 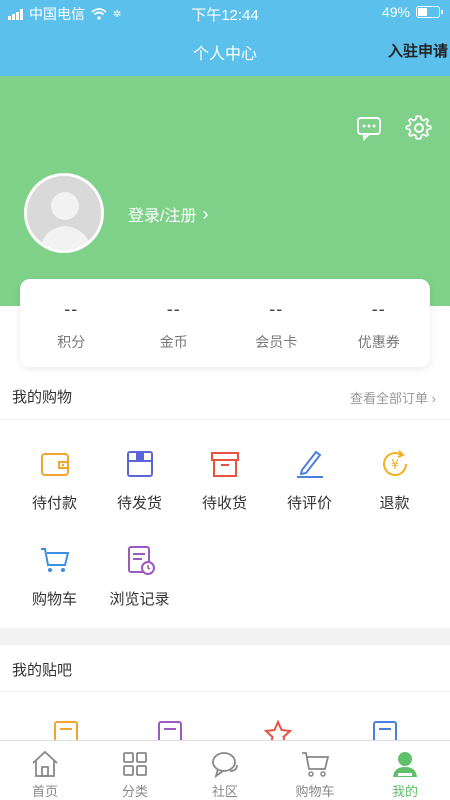 I want to click on view-all-orders-label: 查看全部订单, so click(x=389, y=398).